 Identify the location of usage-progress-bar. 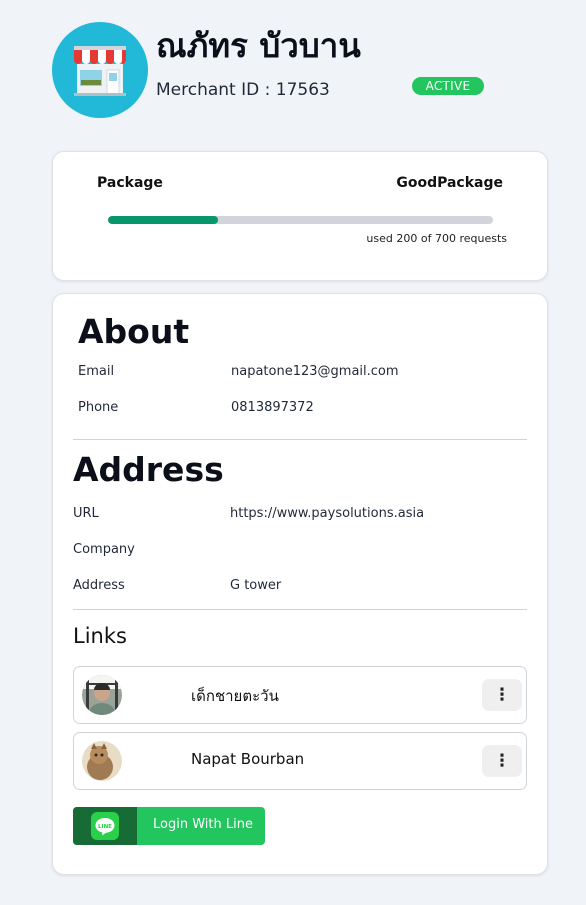
(300, 220).